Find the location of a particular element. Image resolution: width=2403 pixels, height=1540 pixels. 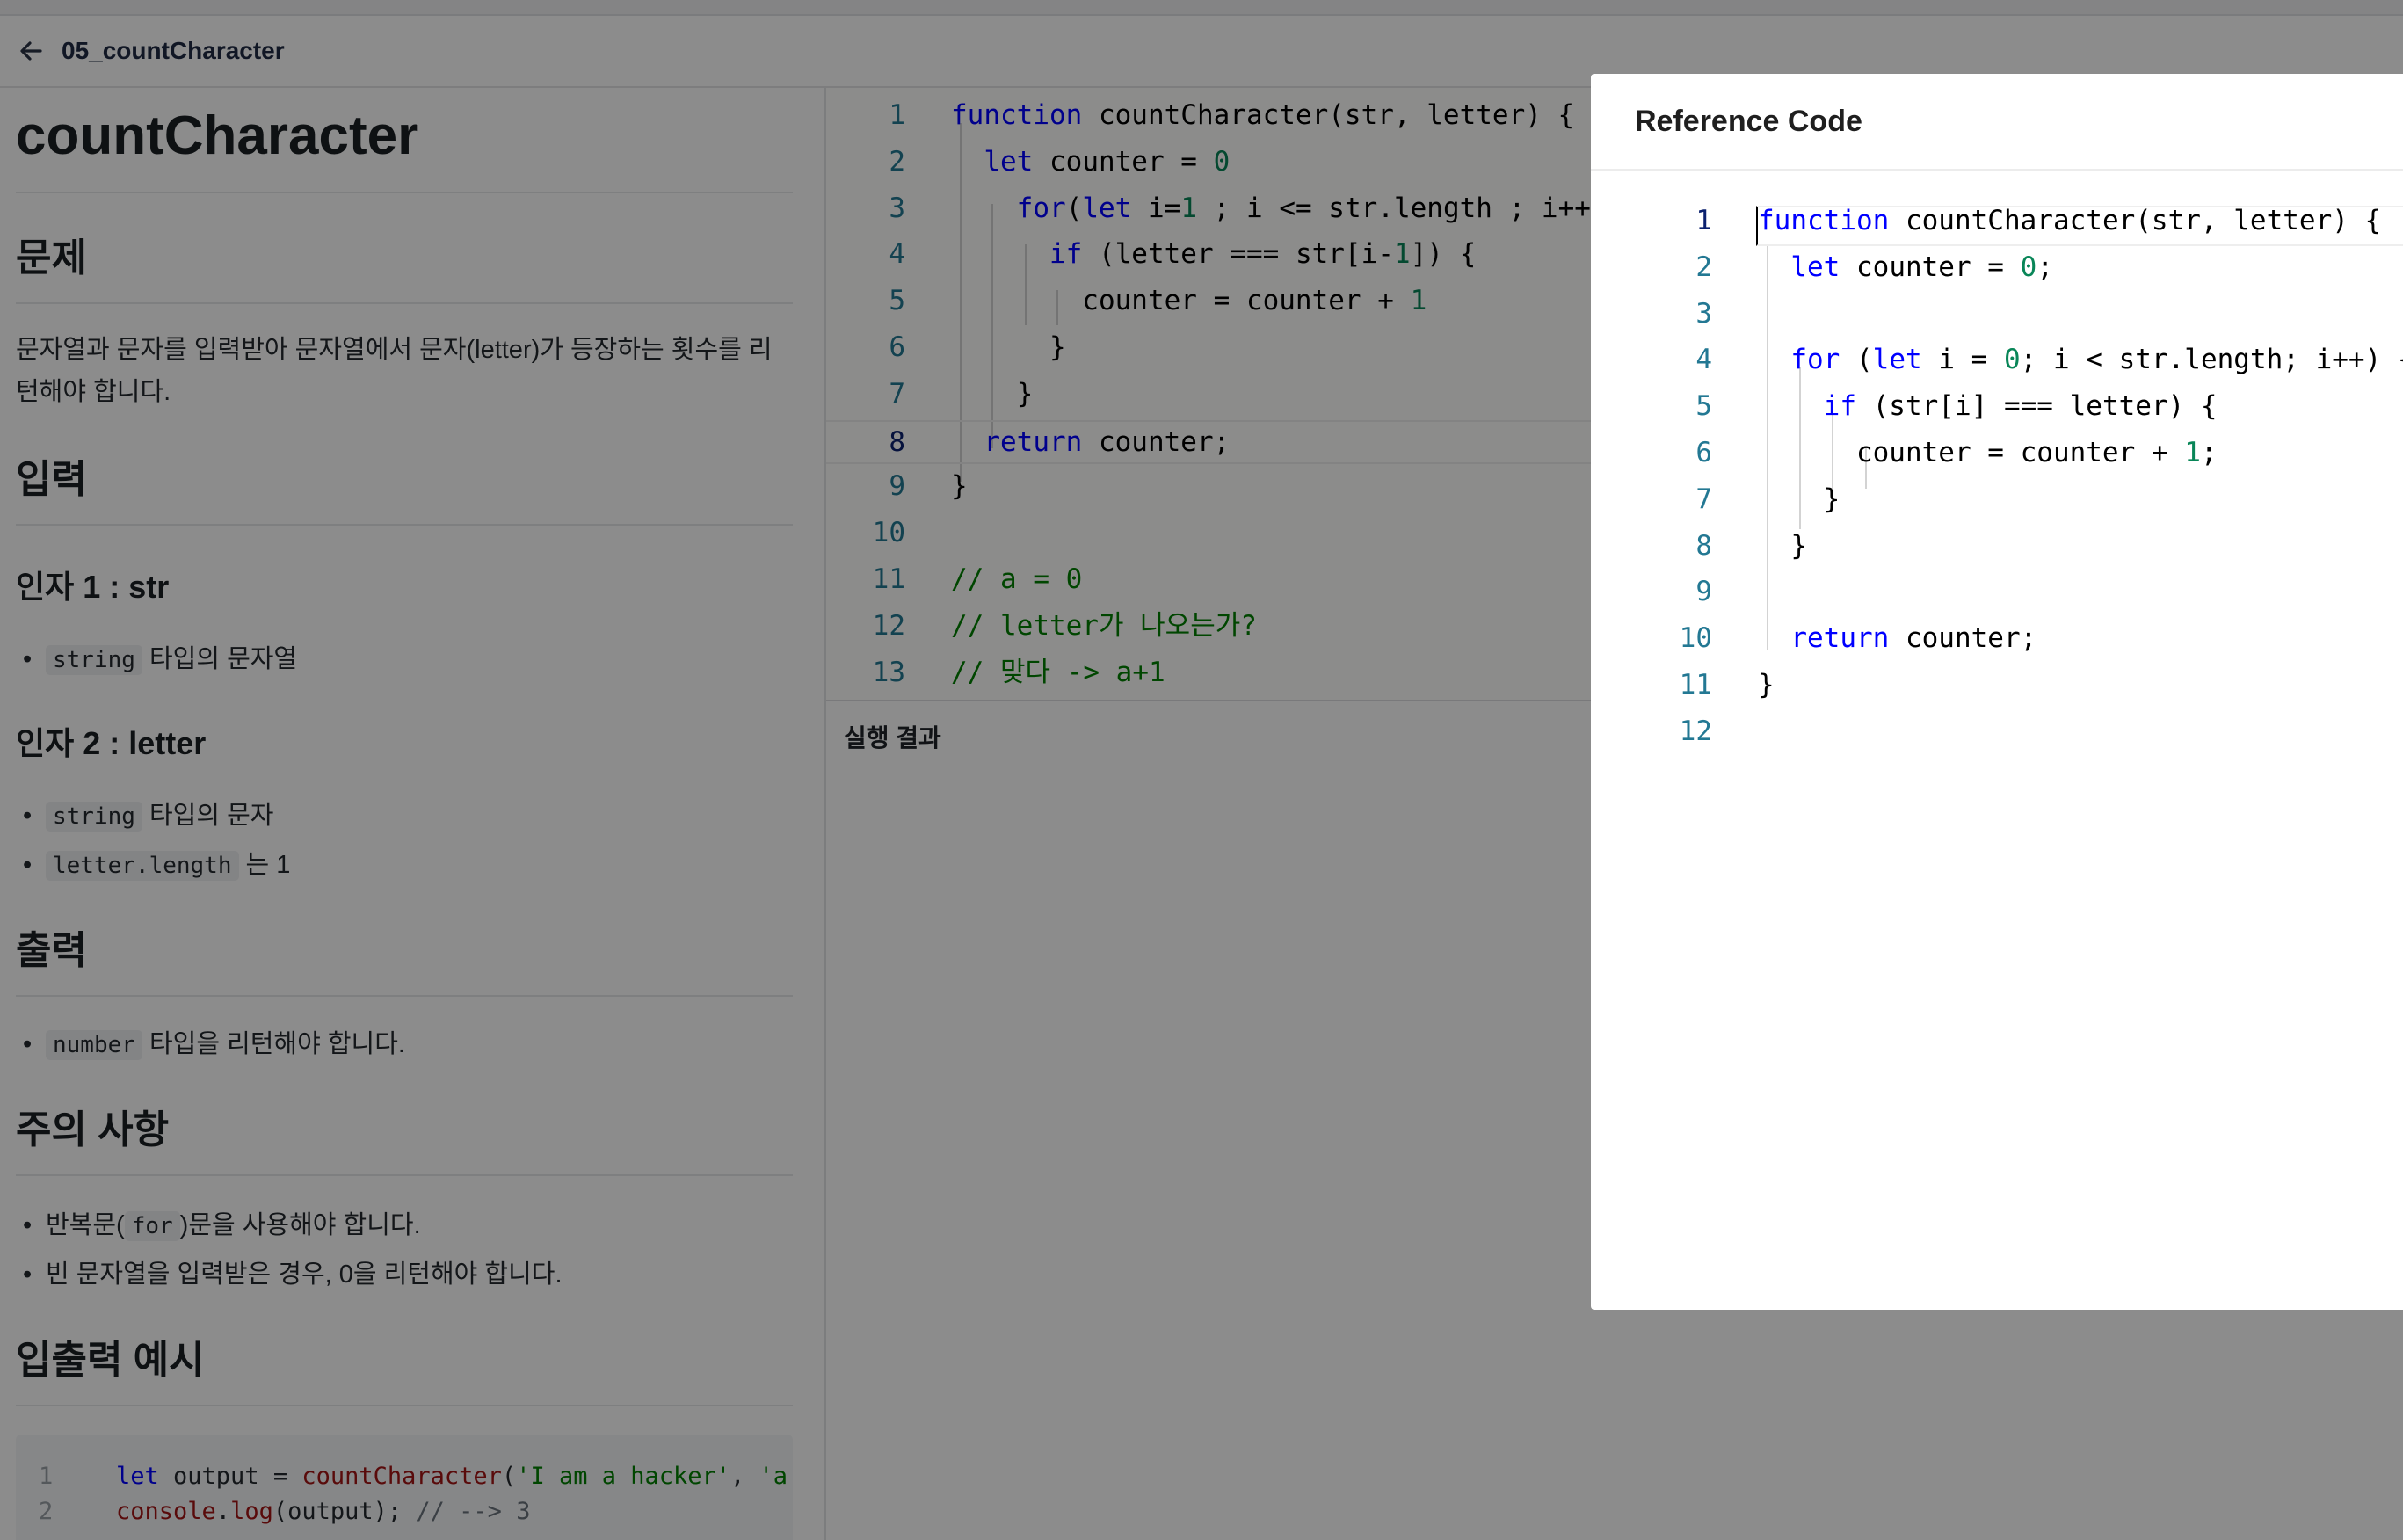

code-line: 5 if (str[i] === letter) { is located at coordinates (1997, 406).